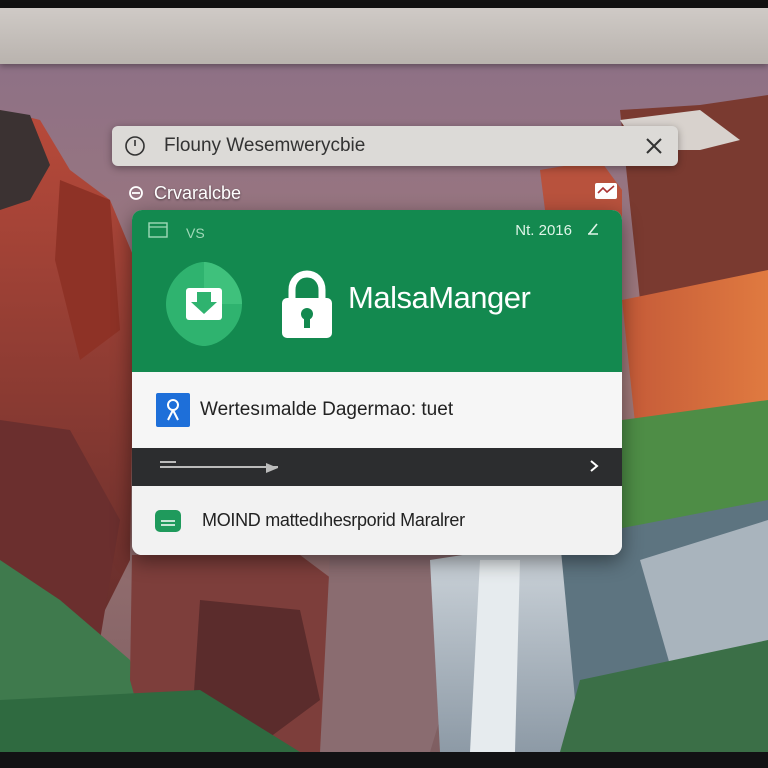  Describe the element at coordinates (307, 305) in the screenshot. I see `lock-icon` at that location.